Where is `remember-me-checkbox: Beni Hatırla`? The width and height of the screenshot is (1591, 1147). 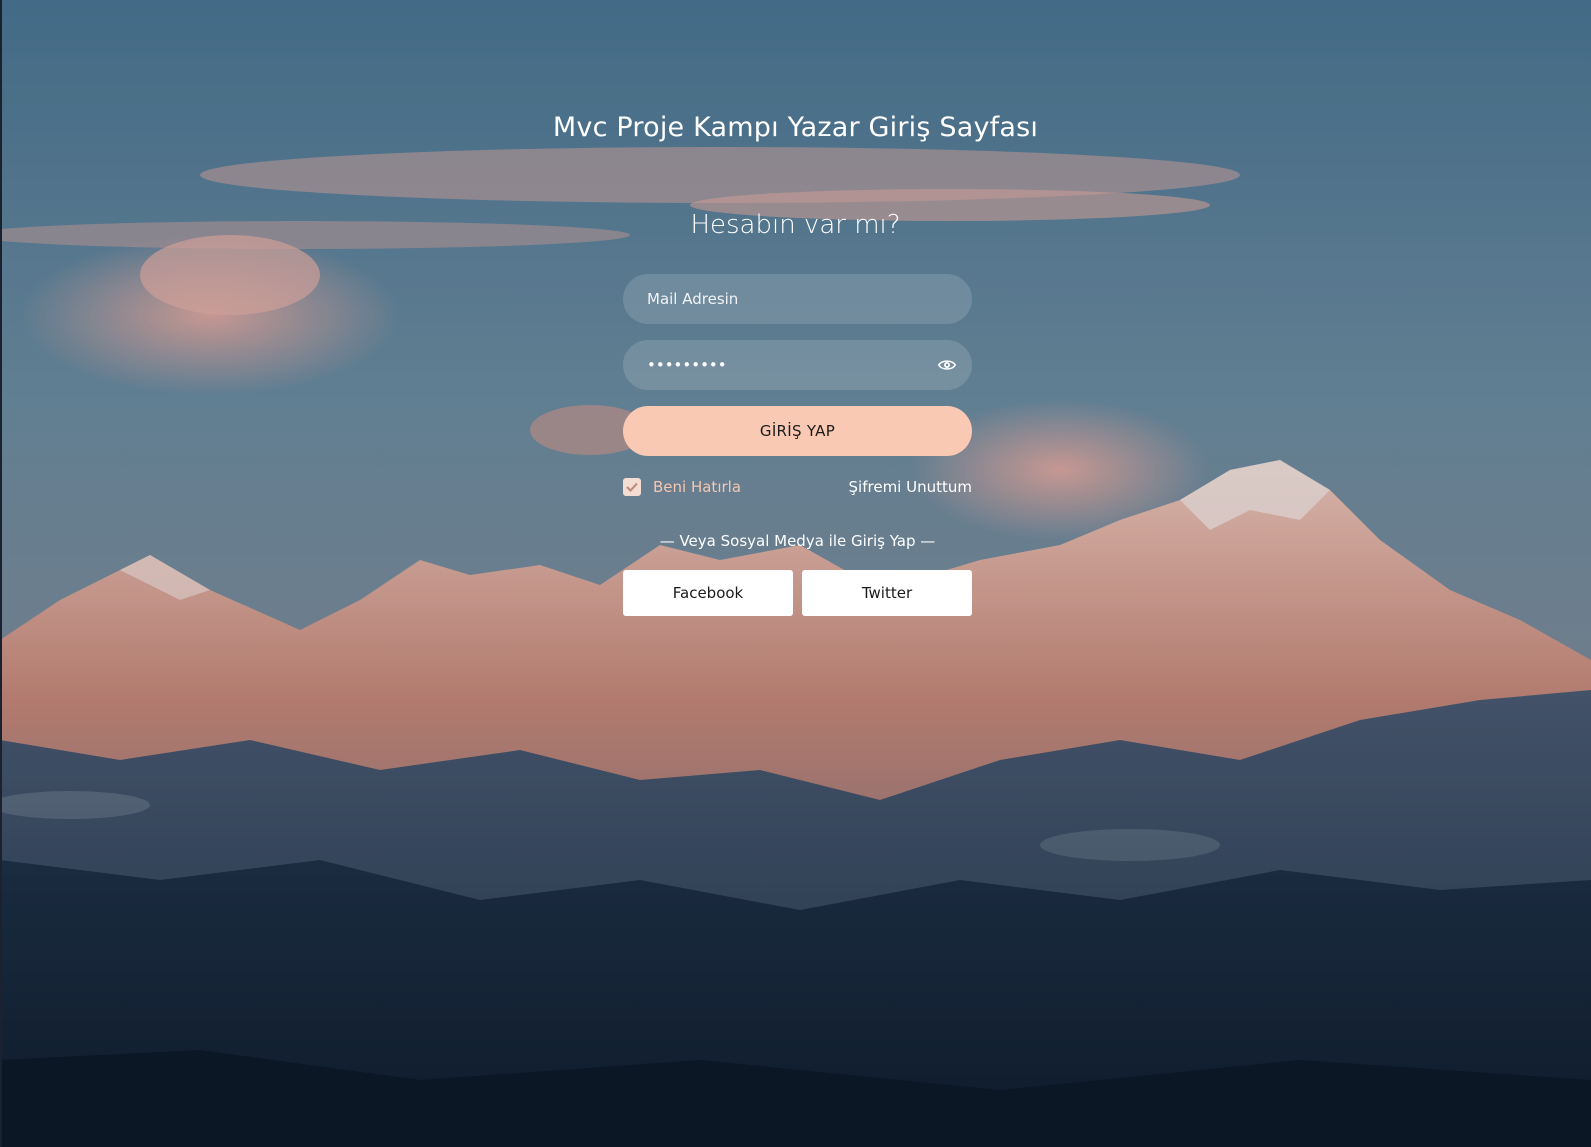 remember-me-checkbox: Beni Hatırla is located at coordinates (682, 487).